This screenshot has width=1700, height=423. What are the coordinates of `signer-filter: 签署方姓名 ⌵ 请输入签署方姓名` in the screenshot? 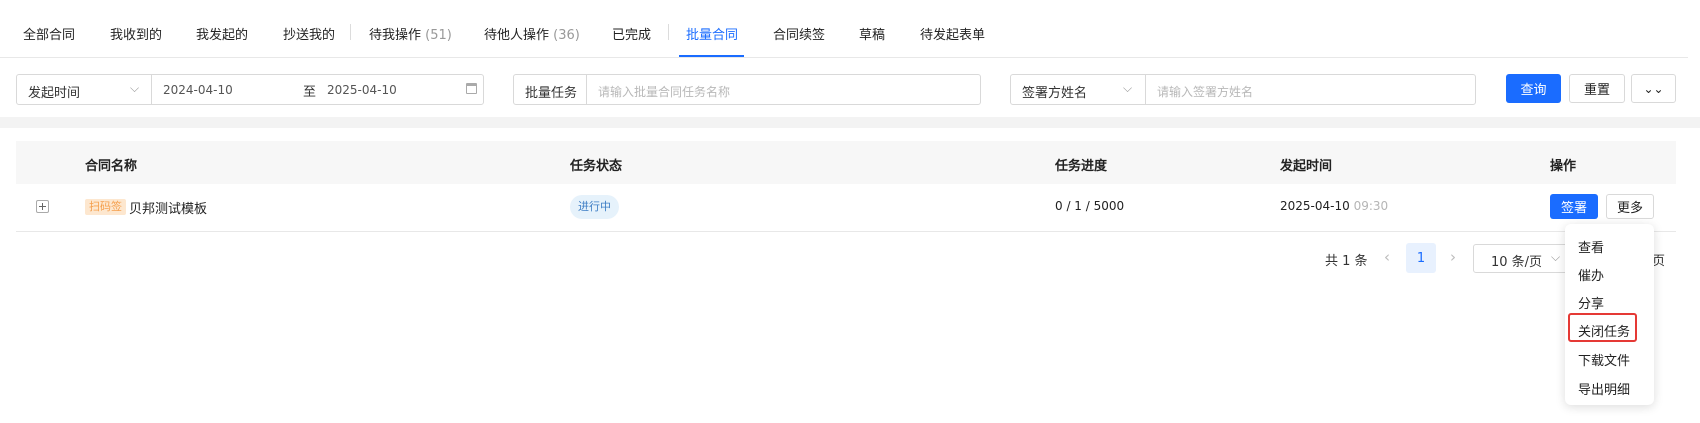 It's located at (1243, 89).